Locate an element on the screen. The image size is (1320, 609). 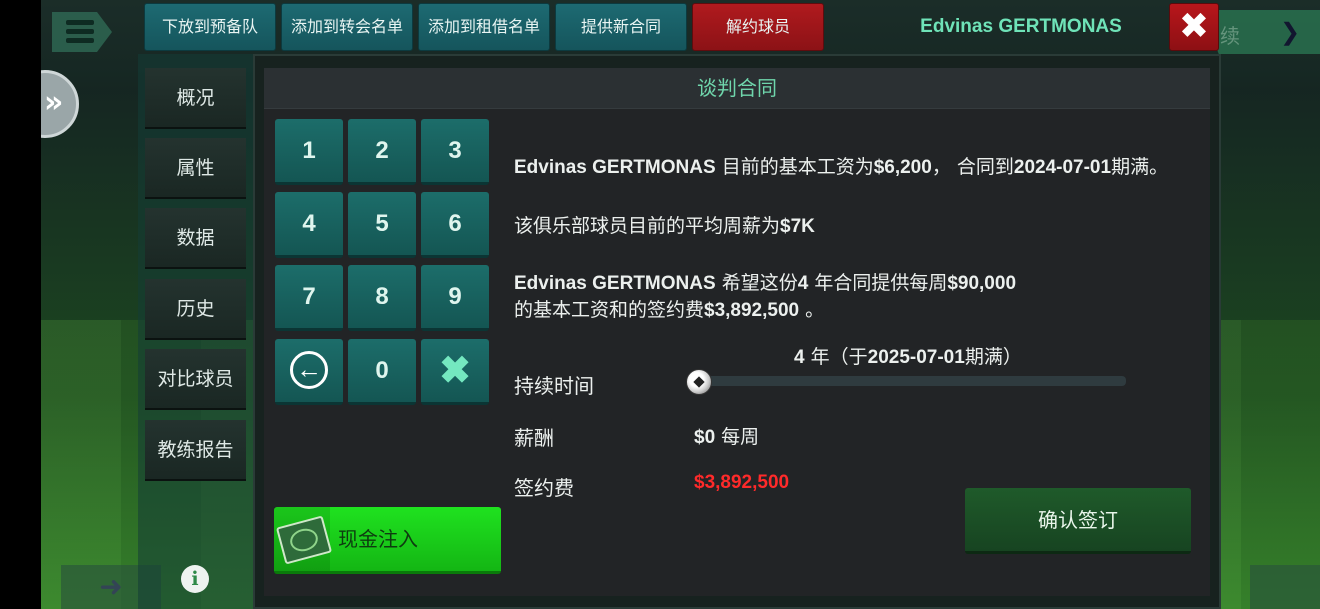
signing-fee-value: $3,892,500 is located at coordinates (741, 483).